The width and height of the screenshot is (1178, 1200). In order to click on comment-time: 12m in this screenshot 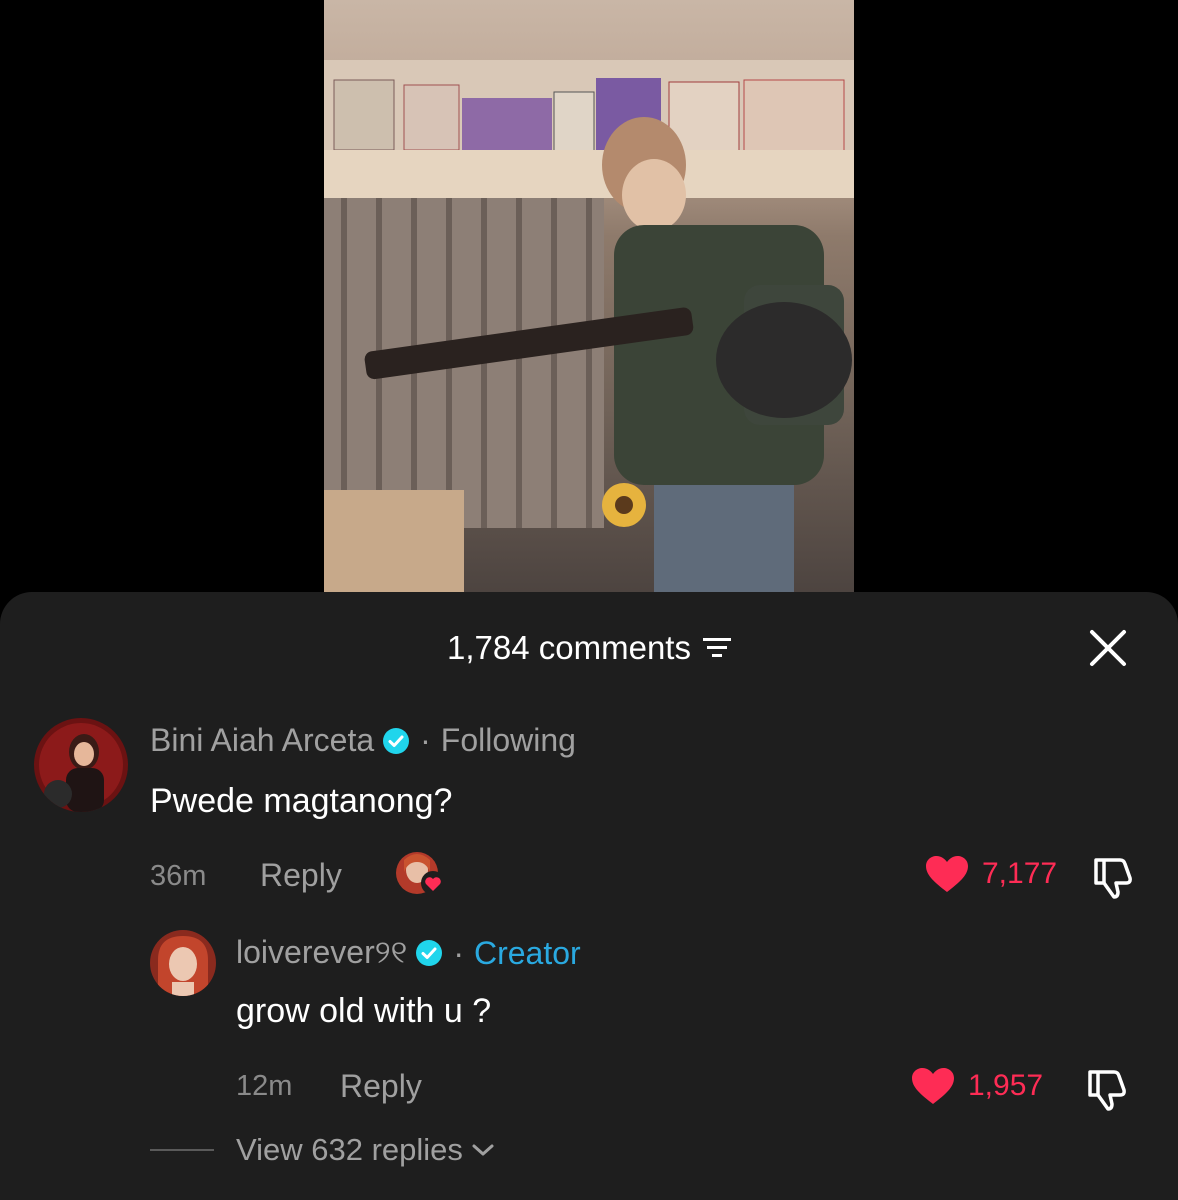, I will do `click(264, 1086)`.